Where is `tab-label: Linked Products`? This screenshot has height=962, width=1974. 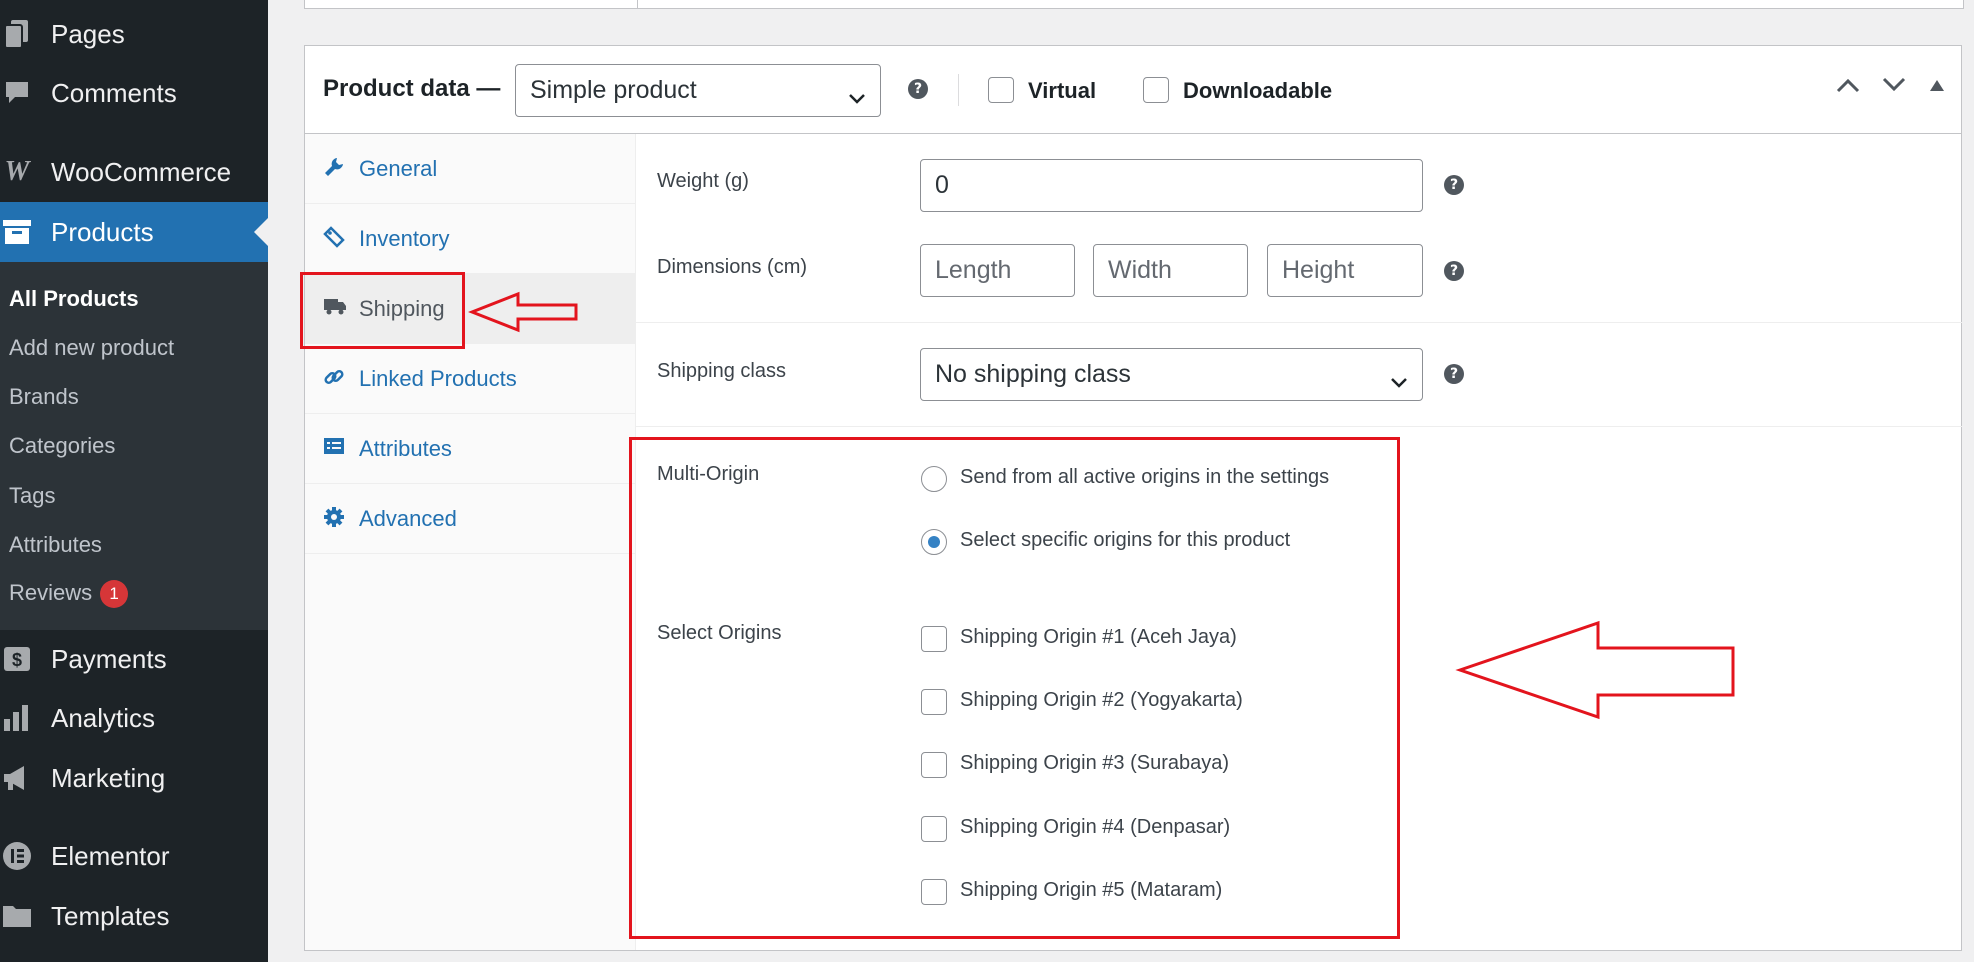 tab-label: Linked Products is located at coordinates (438, 378).